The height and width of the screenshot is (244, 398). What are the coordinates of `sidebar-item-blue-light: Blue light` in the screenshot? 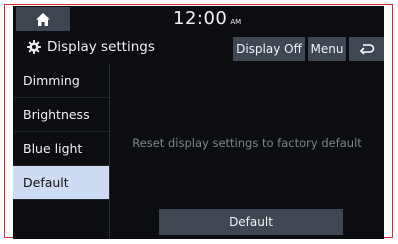 It's located at (61, 149).